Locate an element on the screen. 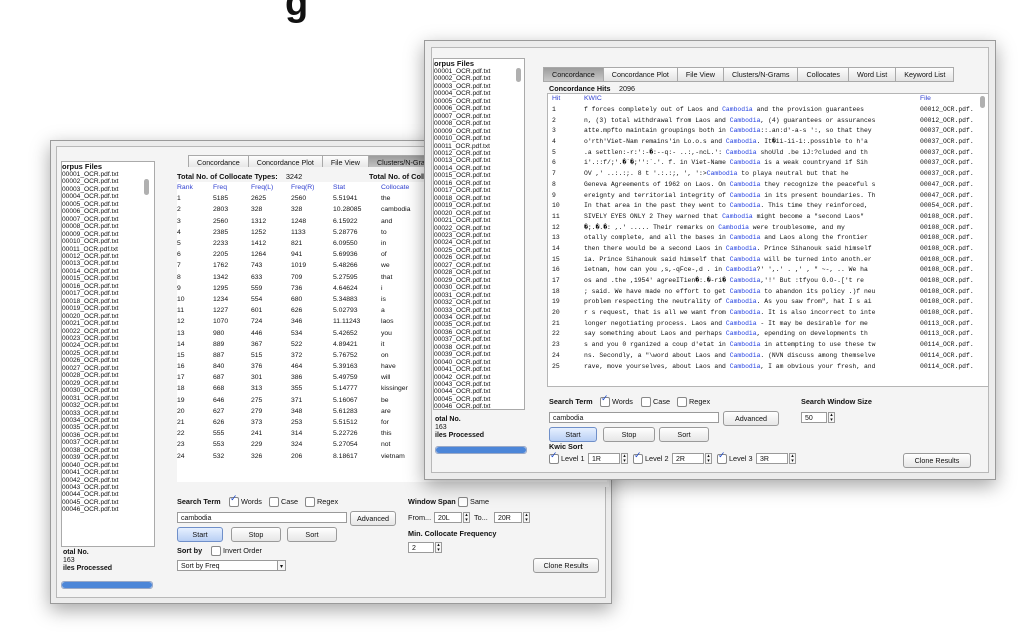 This screenshot has width=1024, height=634. table-row: 8 1342 633 709 5.27595 that is located at coordinates (311, 277).